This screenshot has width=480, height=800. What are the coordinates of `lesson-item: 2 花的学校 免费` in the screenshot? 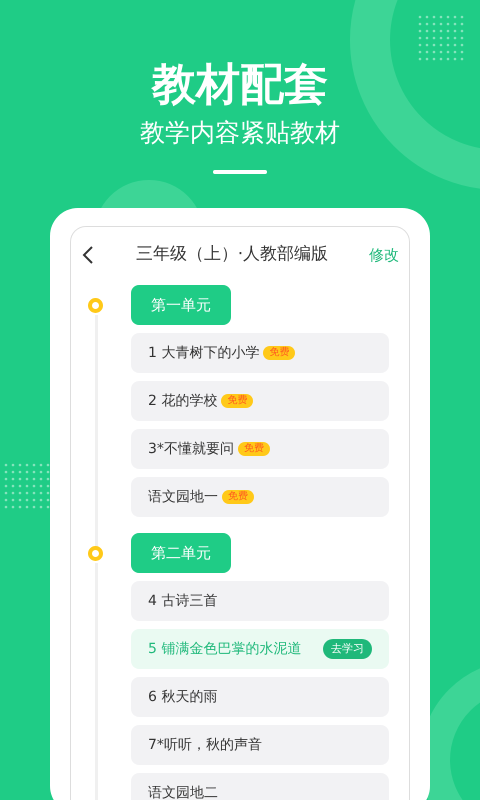 It's located at (260, 401).